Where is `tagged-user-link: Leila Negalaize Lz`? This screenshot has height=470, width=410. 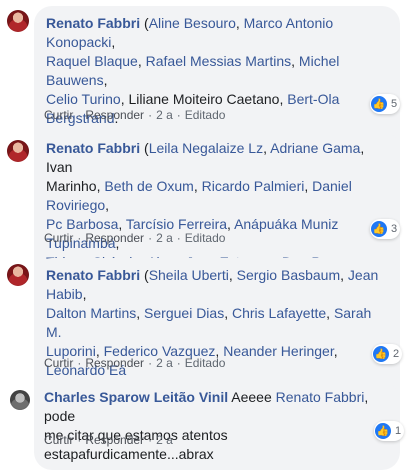 tagged-user-link: Leila Negalaize Lz is located at coordinates (206, 148).